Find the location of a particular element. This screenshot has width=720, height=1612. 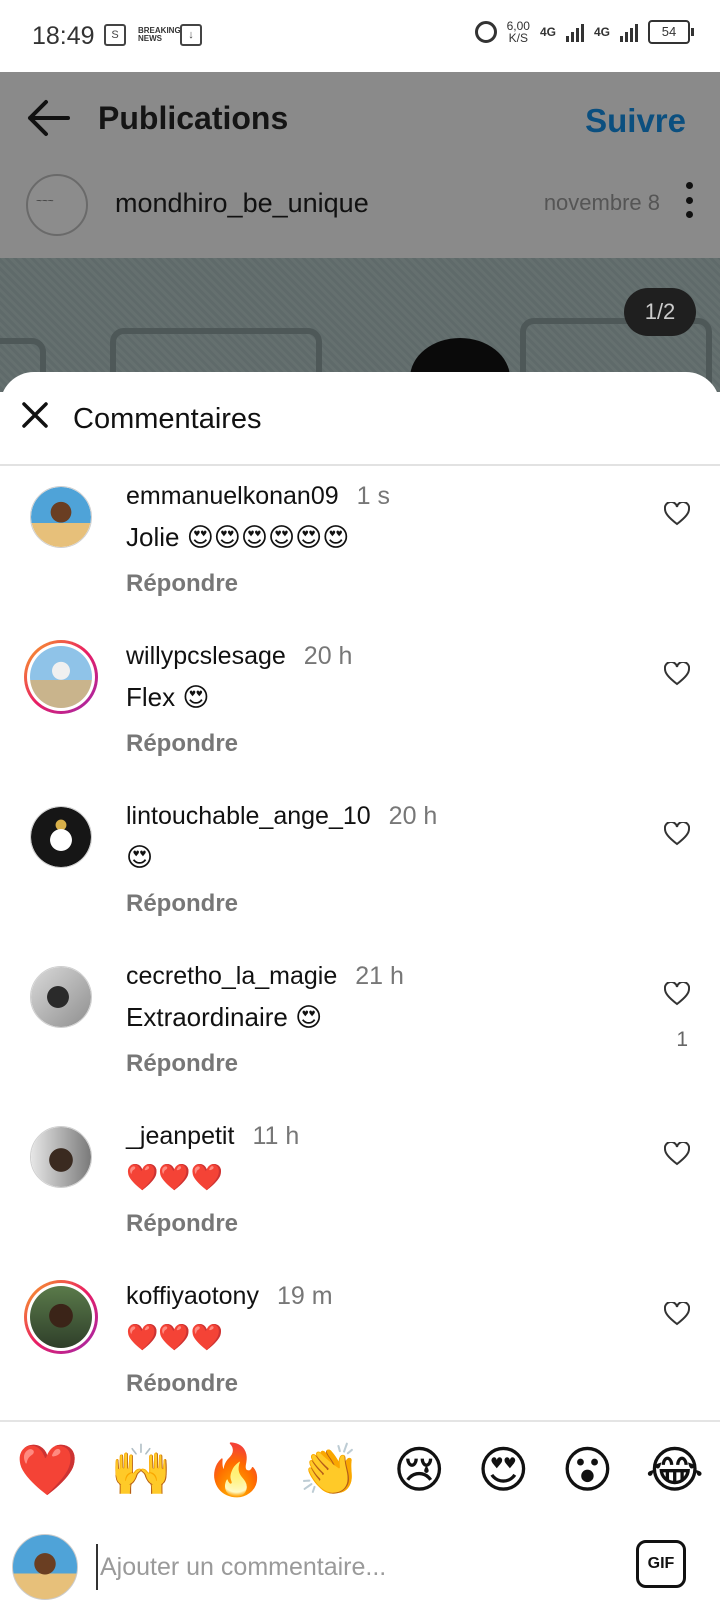

quick-emoji-bar: ❤️ 🙌 🔥 👏 😢 😍 😮 😂 is located at coordinates (360, 1470).